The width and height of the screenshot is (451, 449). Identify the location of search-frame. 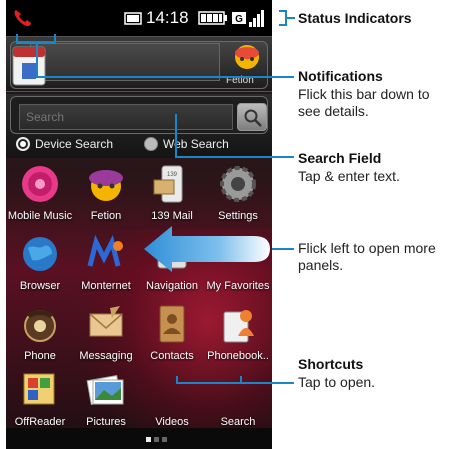
(139, 115).